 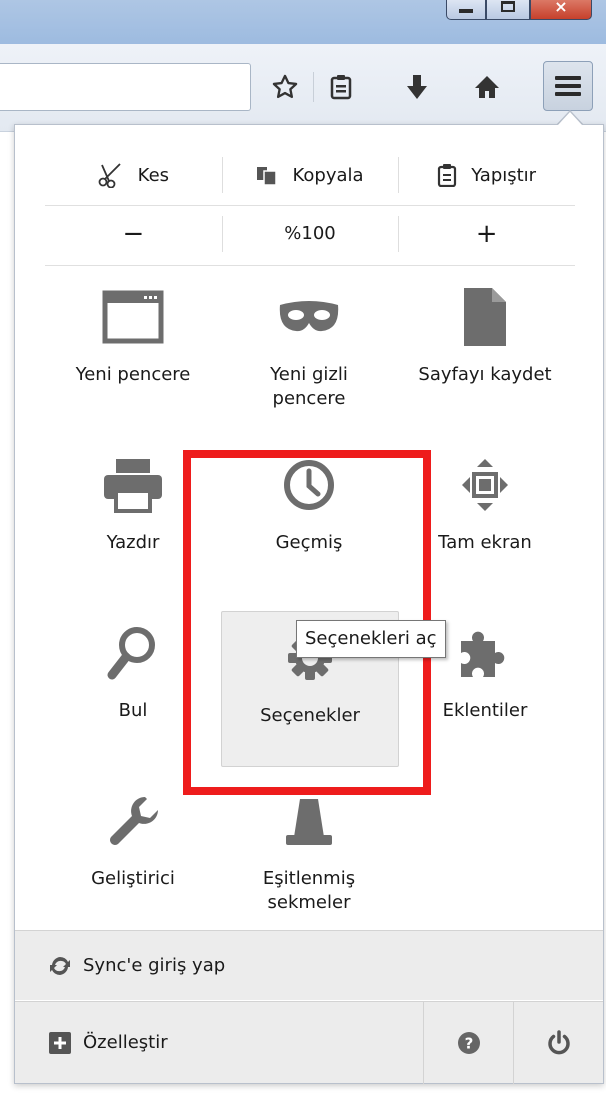 I want to click on hamburger-menu-button, so click(x=568, y=86).